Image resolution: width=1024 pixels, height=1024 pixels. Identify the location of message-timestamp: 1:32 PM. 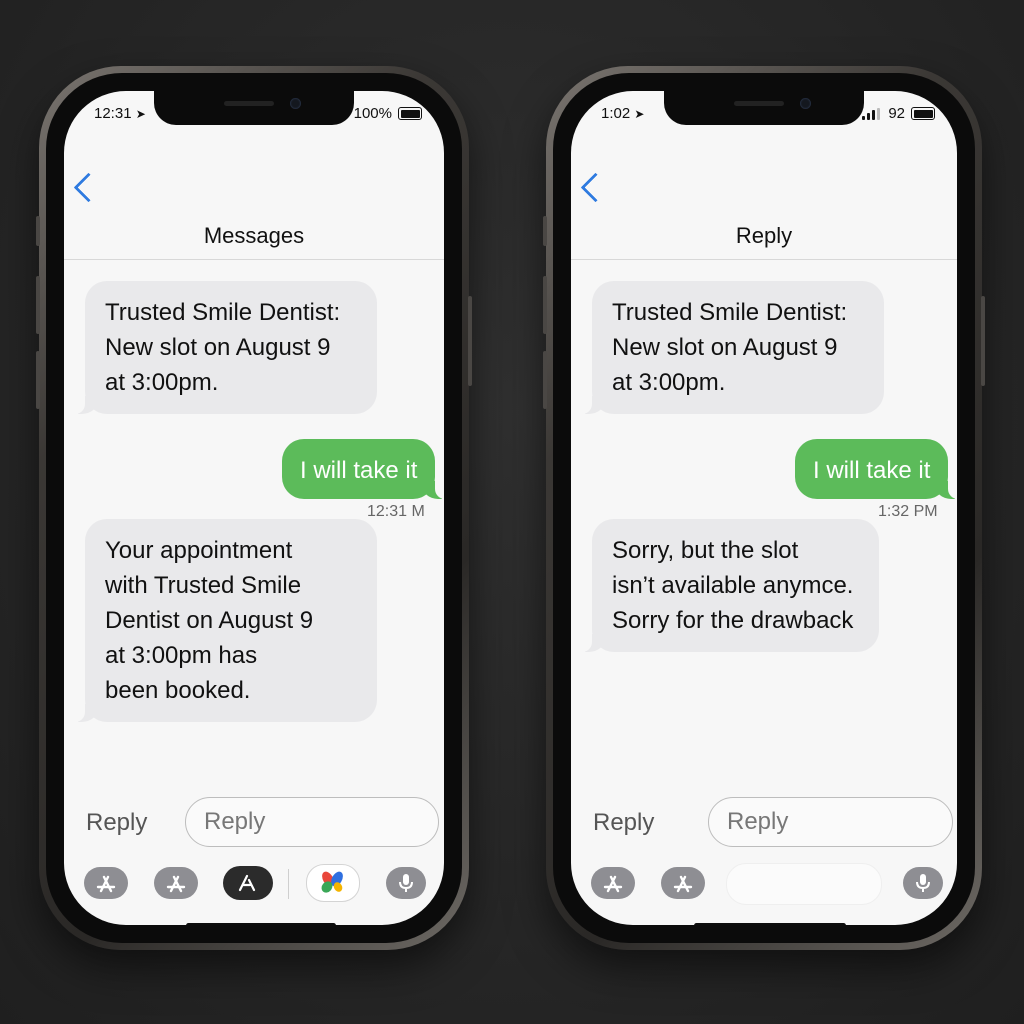
(908, 511).